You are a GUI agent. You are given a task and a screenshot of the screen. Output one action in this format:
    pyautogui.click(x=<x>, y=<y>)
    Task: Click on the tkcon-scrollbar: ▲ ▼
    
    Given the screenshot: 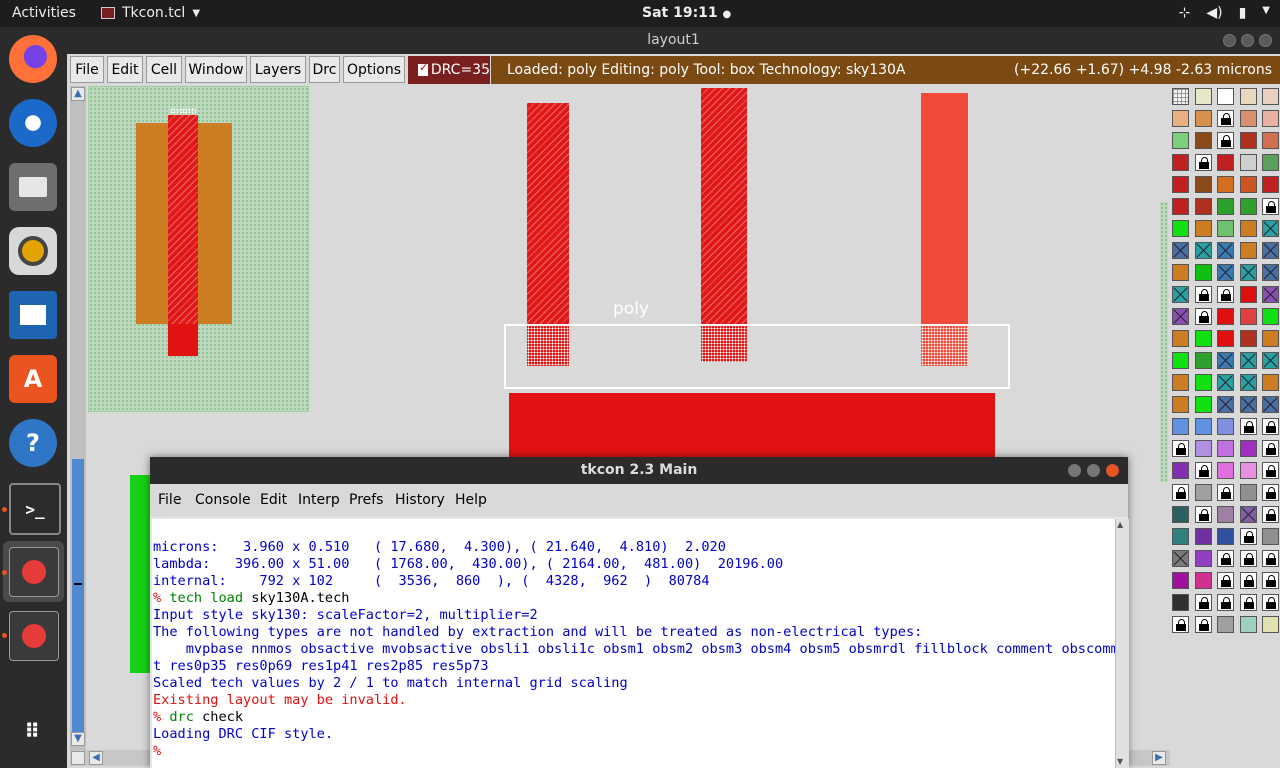 What is the action you would take?
    pyautogui.click(x=1122, y=643)
    